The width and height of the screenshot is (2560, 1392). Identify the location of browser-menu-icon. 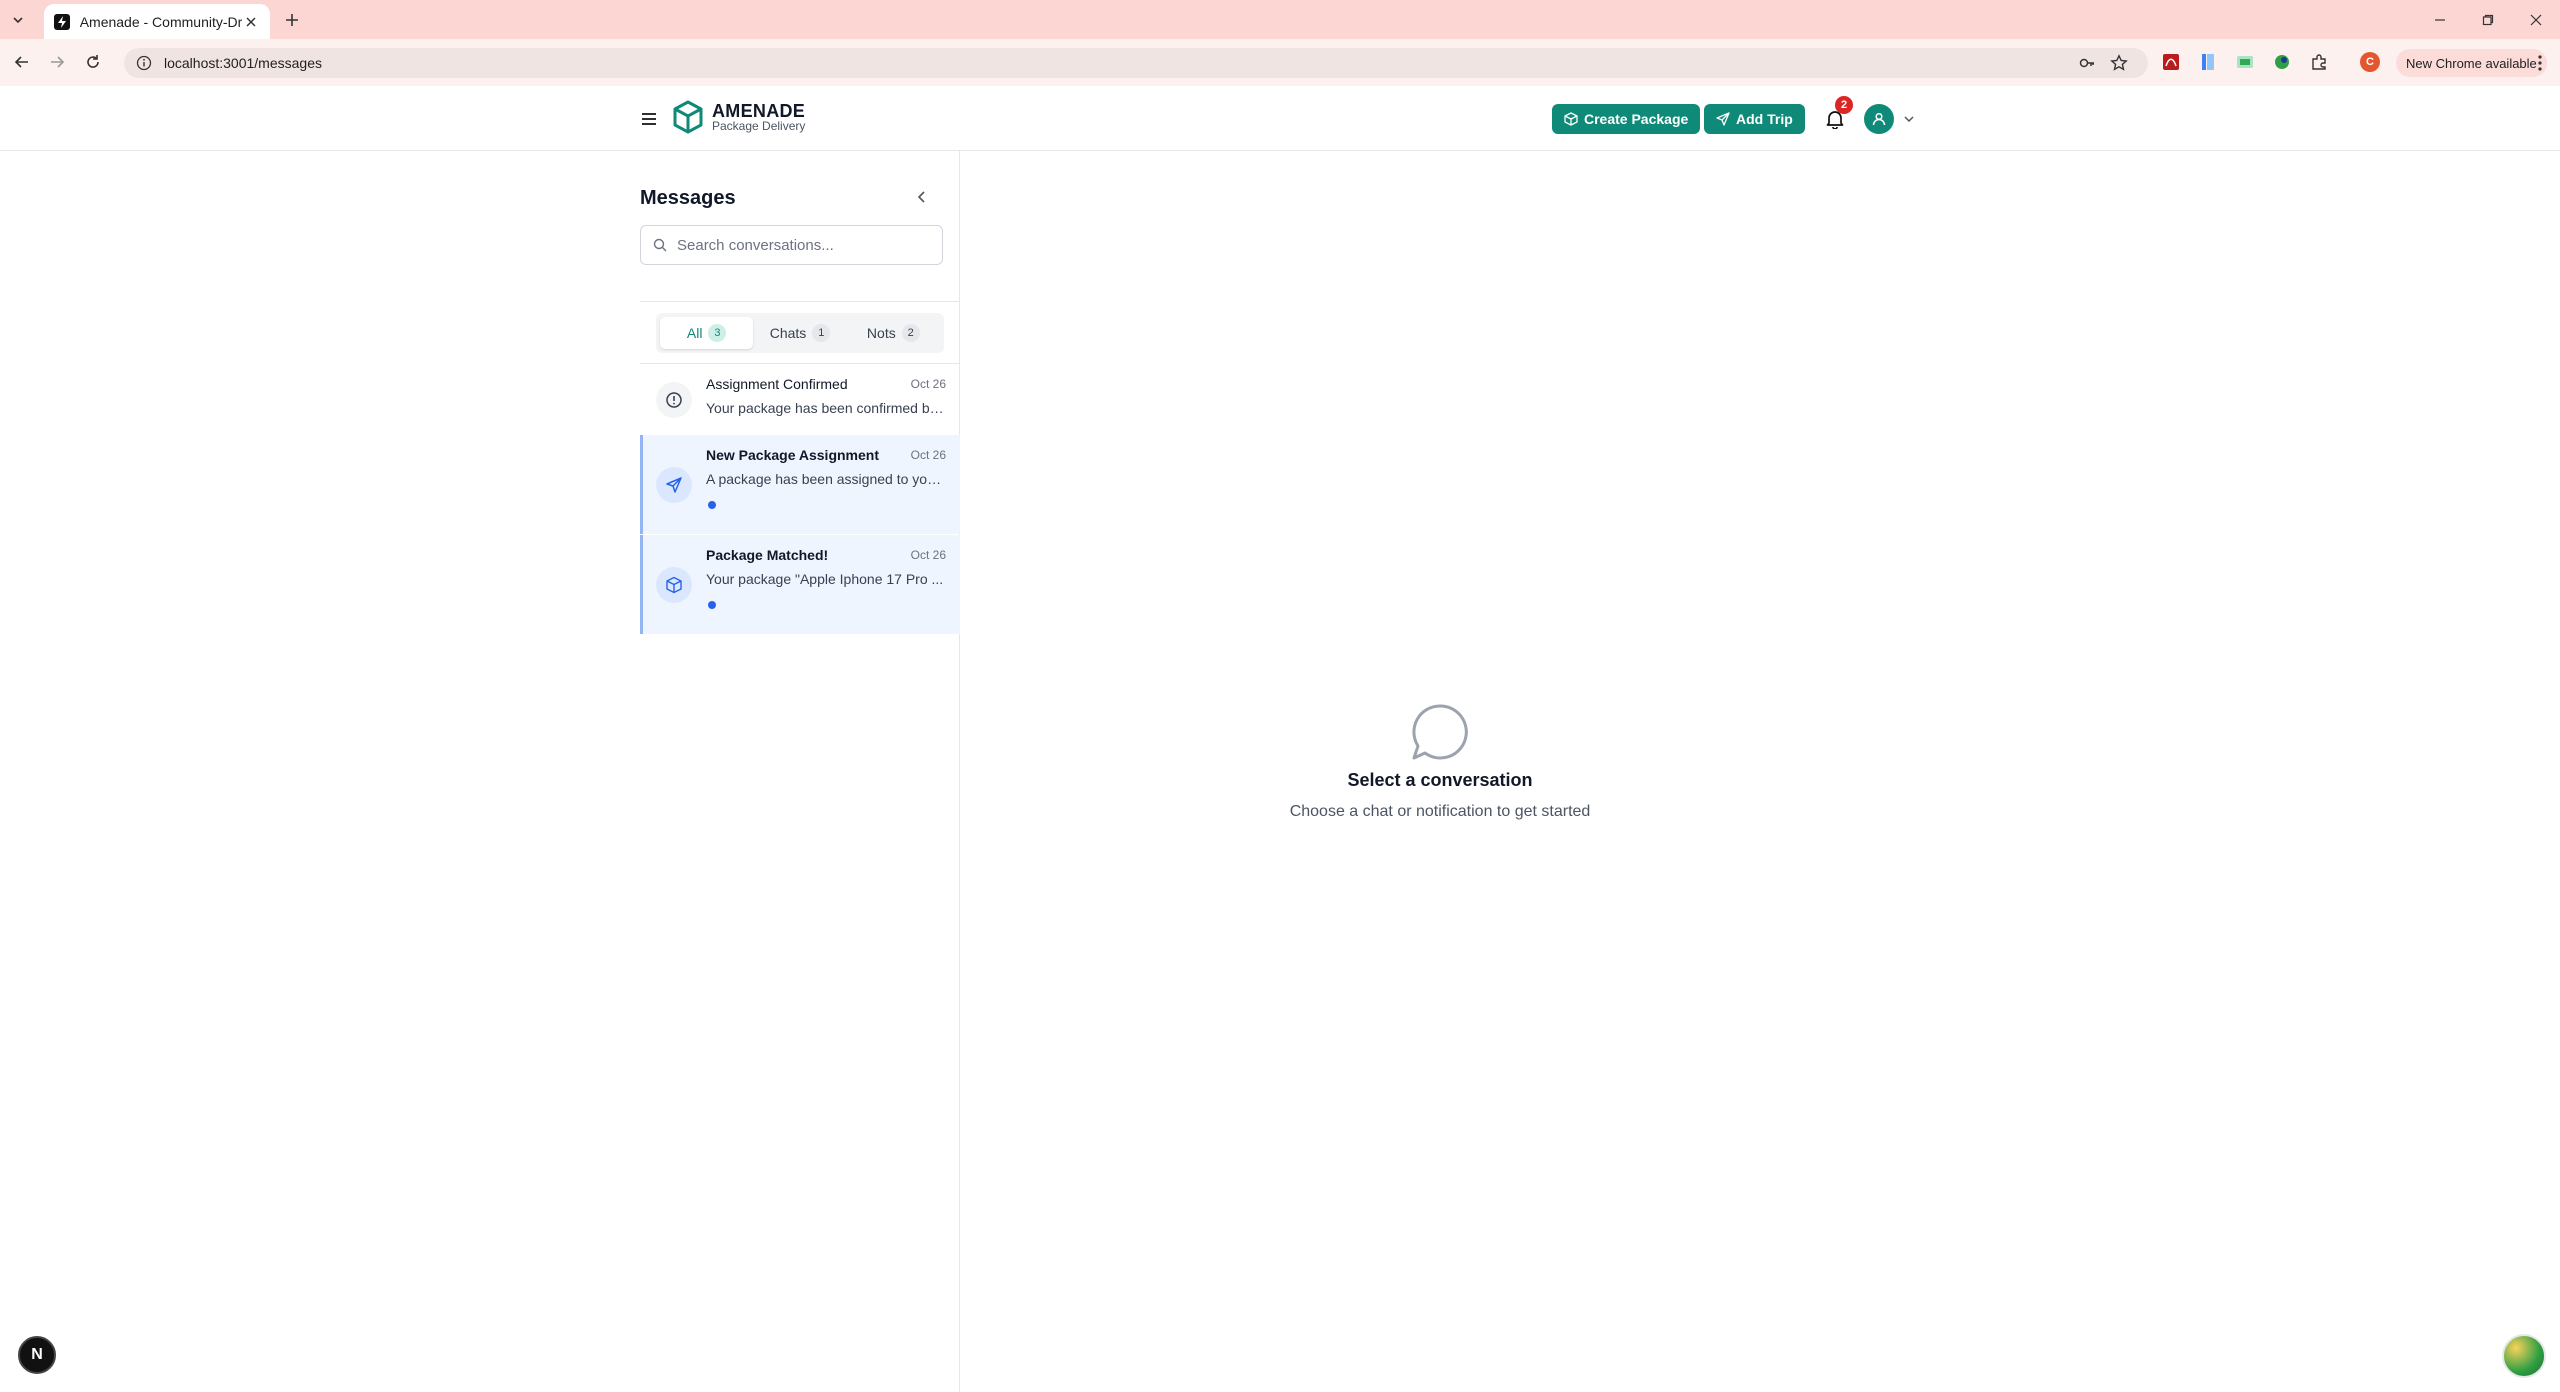
(2540, 63).